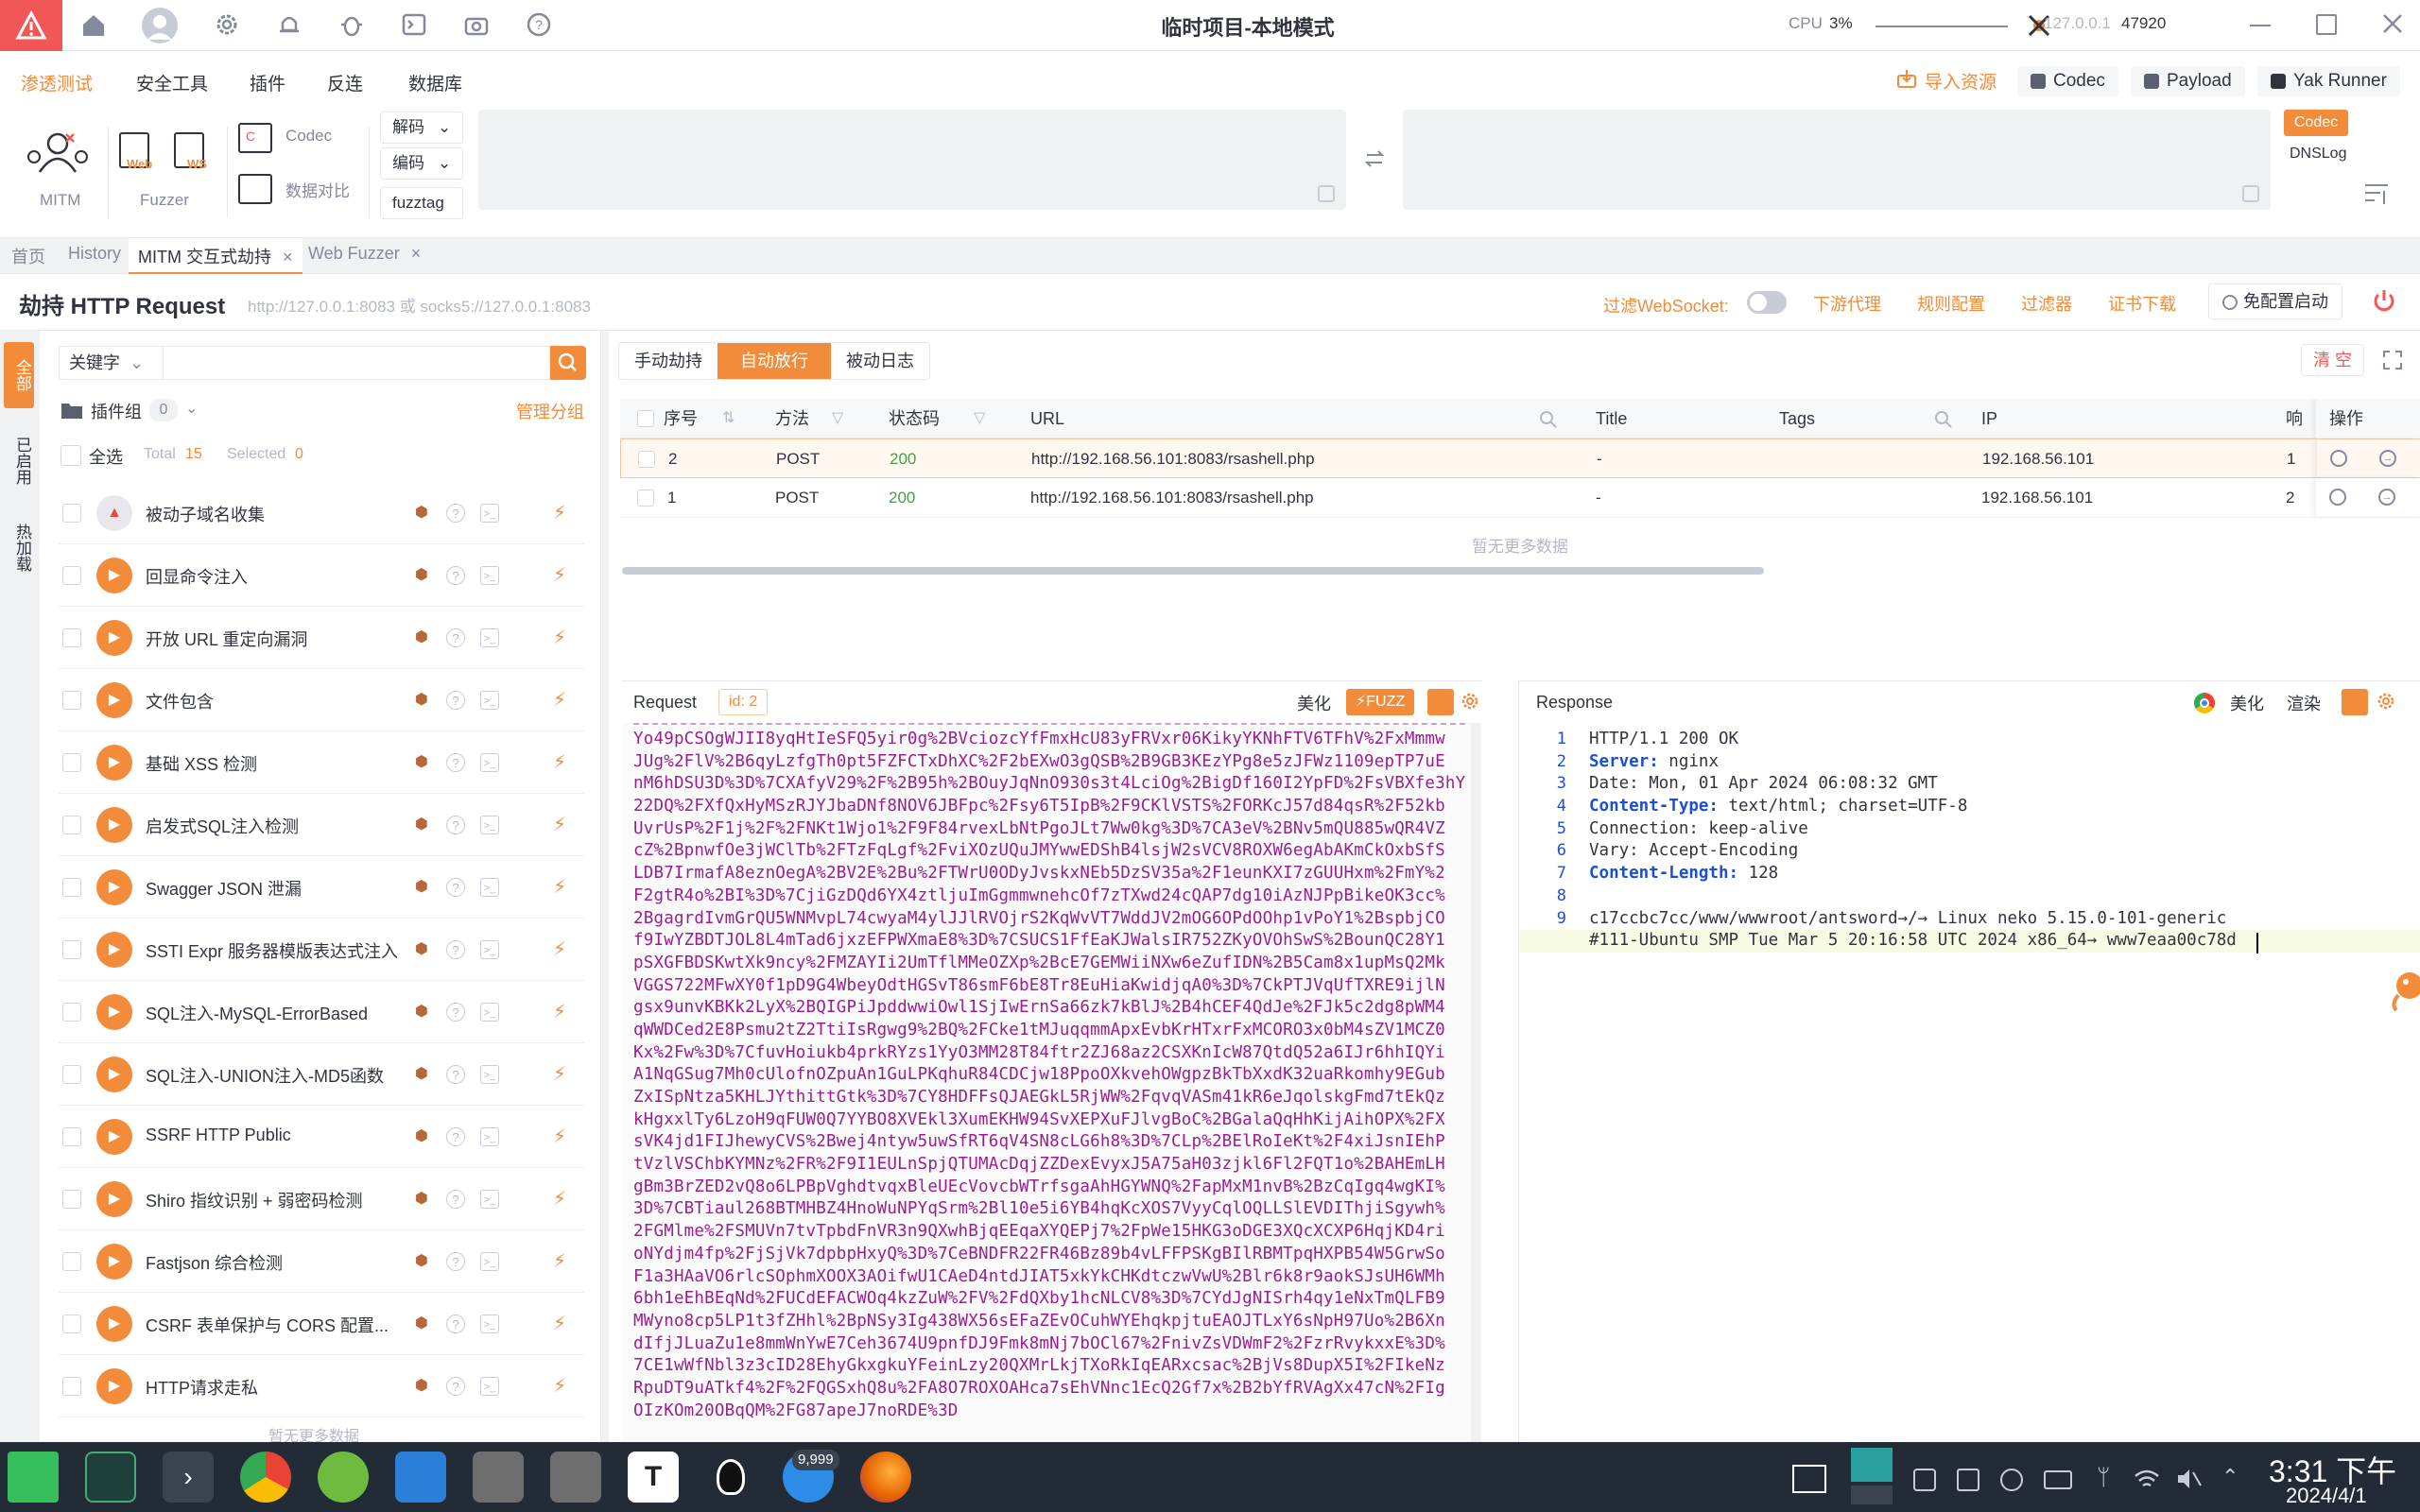  Describe the element at coordinates (1475, 1083) in the screenshot. I see `vertical-scrollbar` at that location.